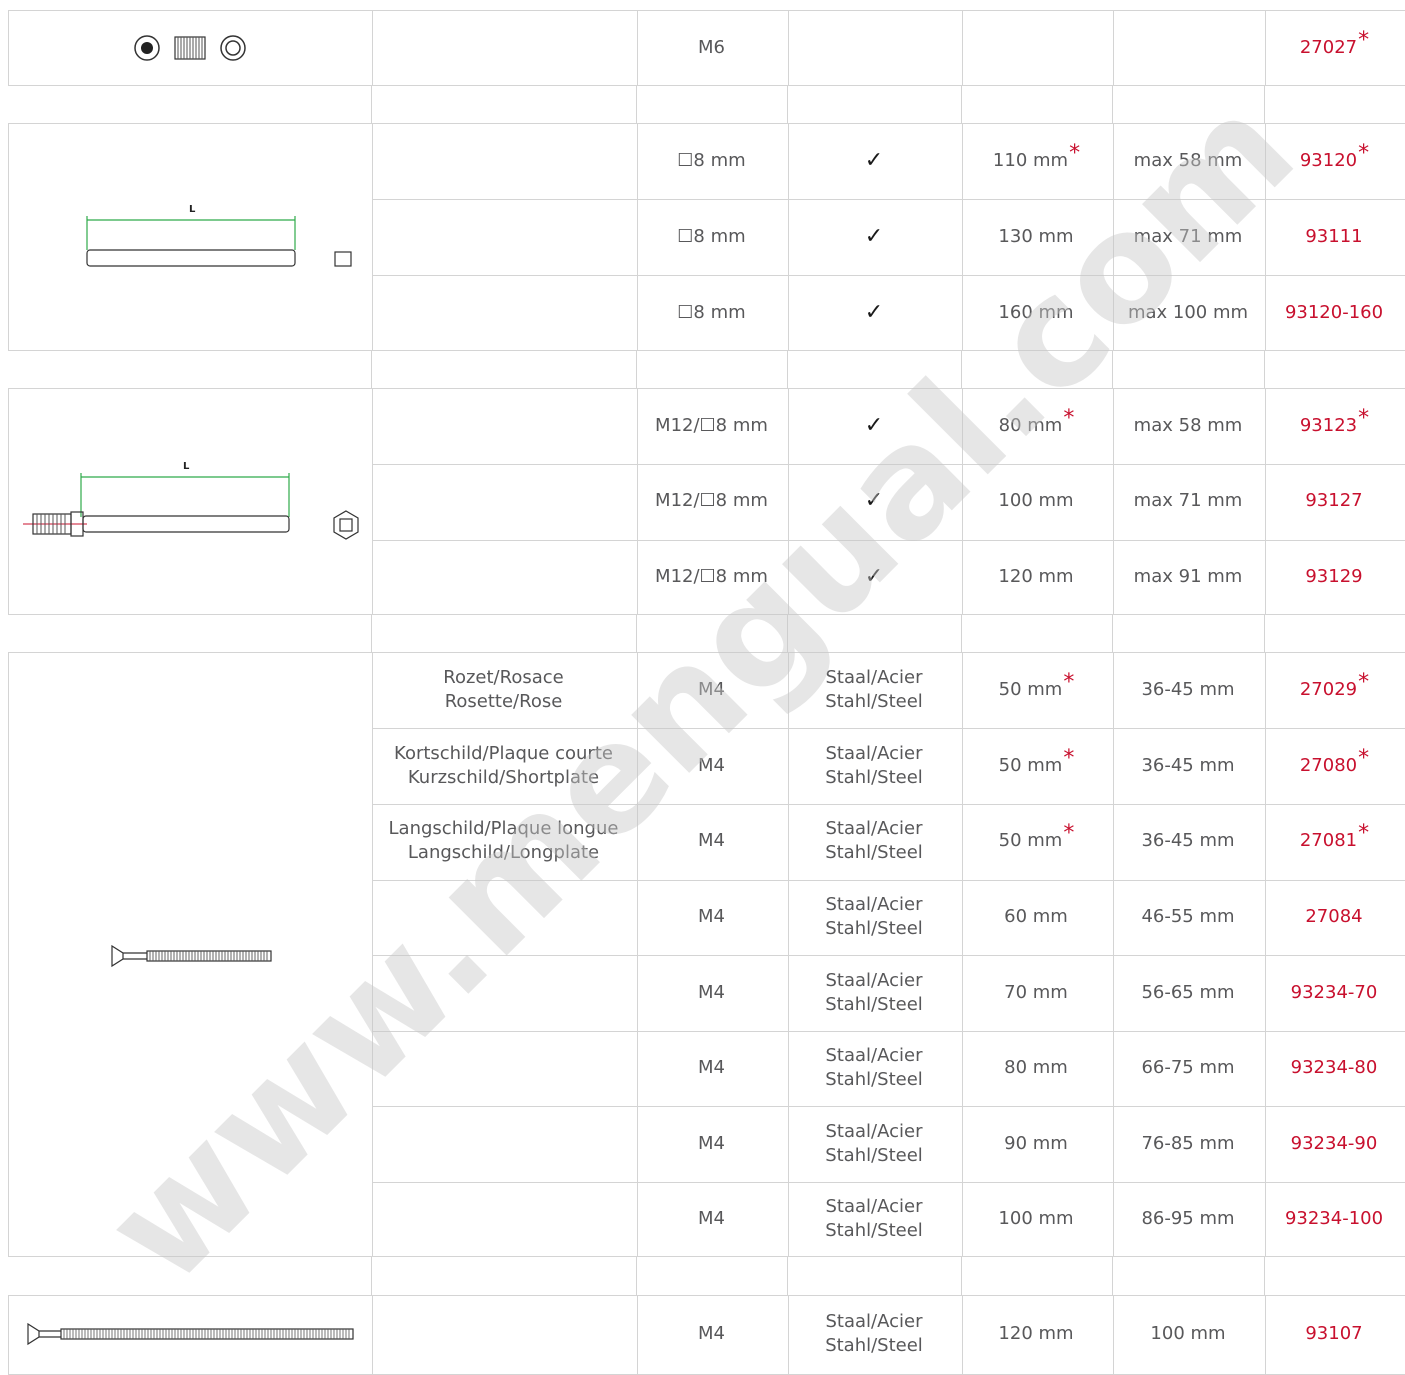 The image size is (1405, 1375). I want to click on countersunk-screw-icon, so click(192, 958).